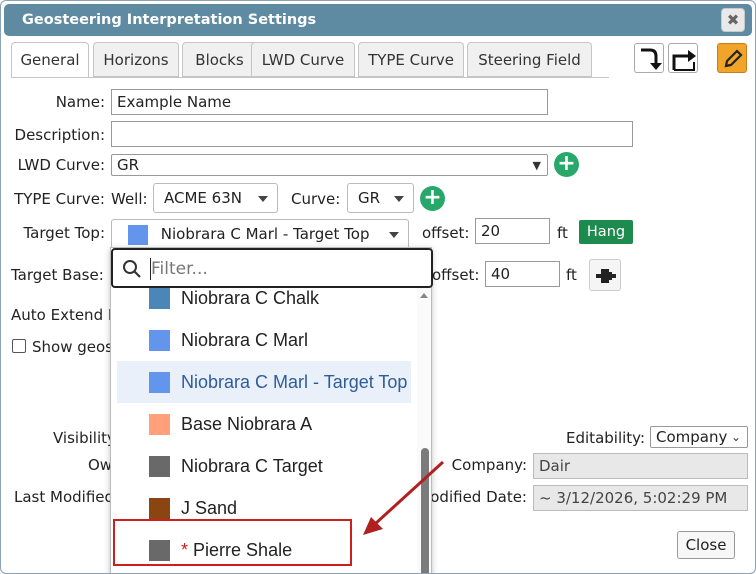 The height and width of the screenshot is (574, 756). I want to click on pencil-icon, so click(732, 58).